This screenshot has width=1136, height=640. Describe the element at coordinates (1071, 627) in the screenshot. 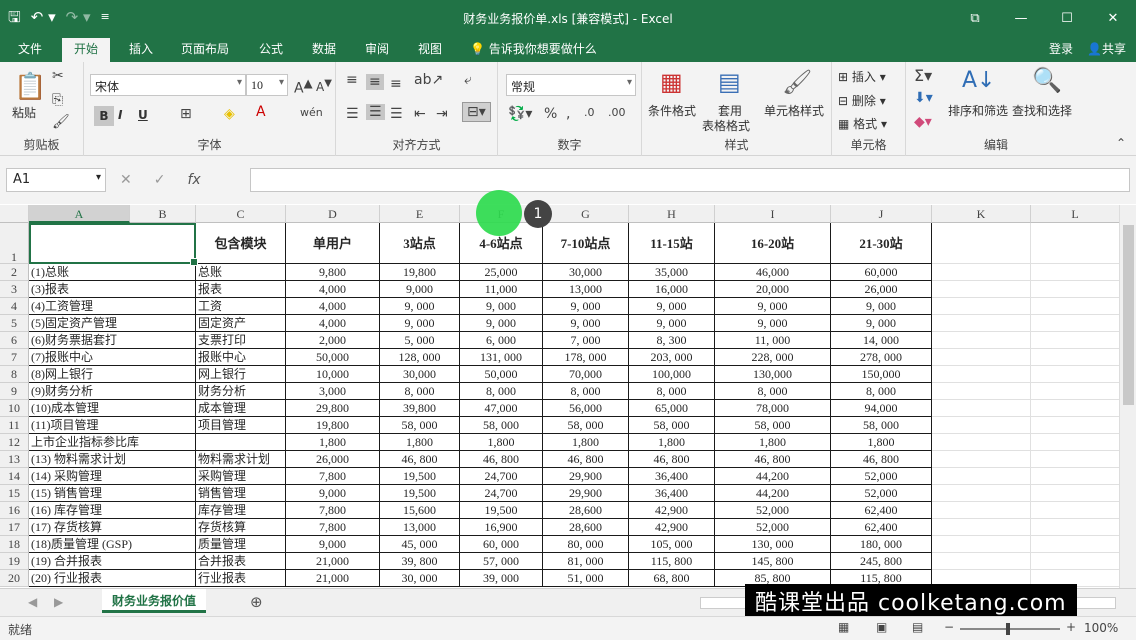

I see `zoom-in-icon: +` at that location.